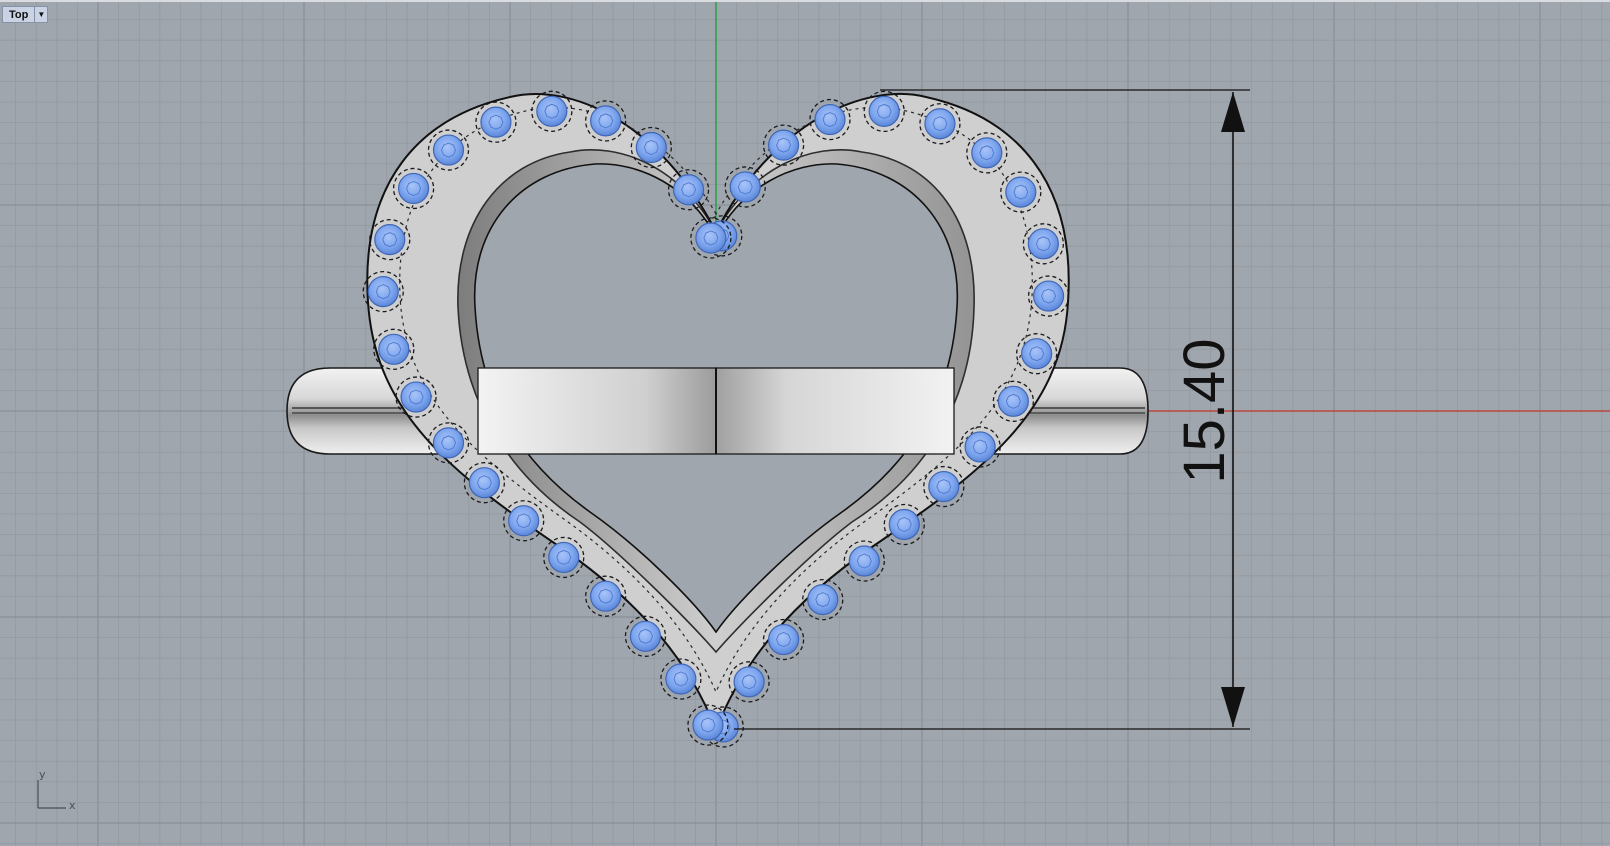 Image resolution: width=1610 pixels, height=846 pixels. What do you see at coordinates (42, 774) in the screenshot?
I see `y-axis-label: y` at bounding box center [42, 774].